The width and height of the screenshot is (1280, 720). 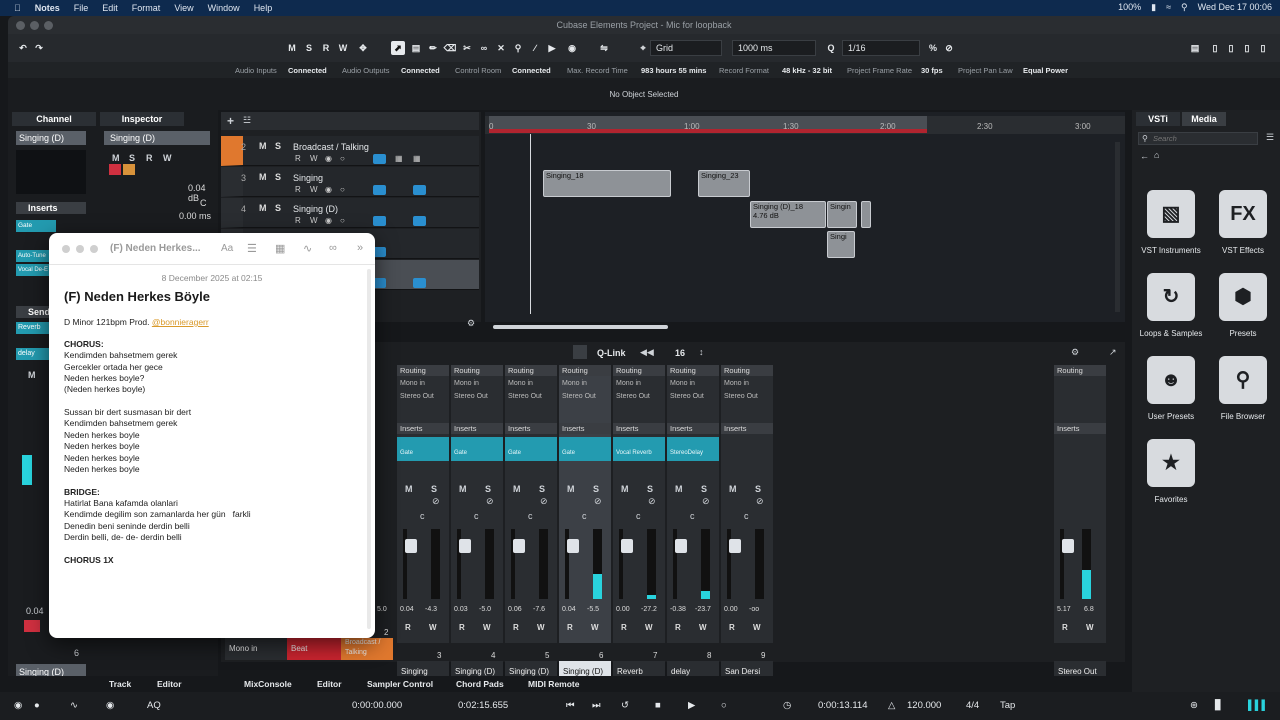 What do you see at coordinates (113, 367) in the screenshot?
I see `note-line: Gercekler ortada her gece` at bounding box center [113, 367].